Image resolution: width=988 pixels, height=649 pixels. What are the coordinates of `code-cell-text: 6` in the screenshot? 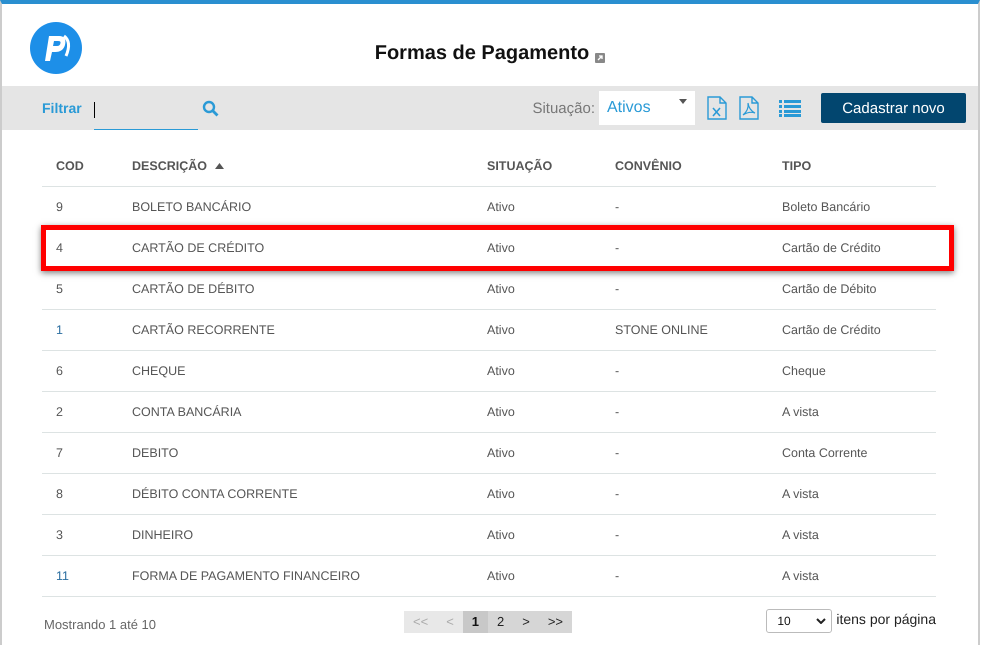 It's located at (60, 371).